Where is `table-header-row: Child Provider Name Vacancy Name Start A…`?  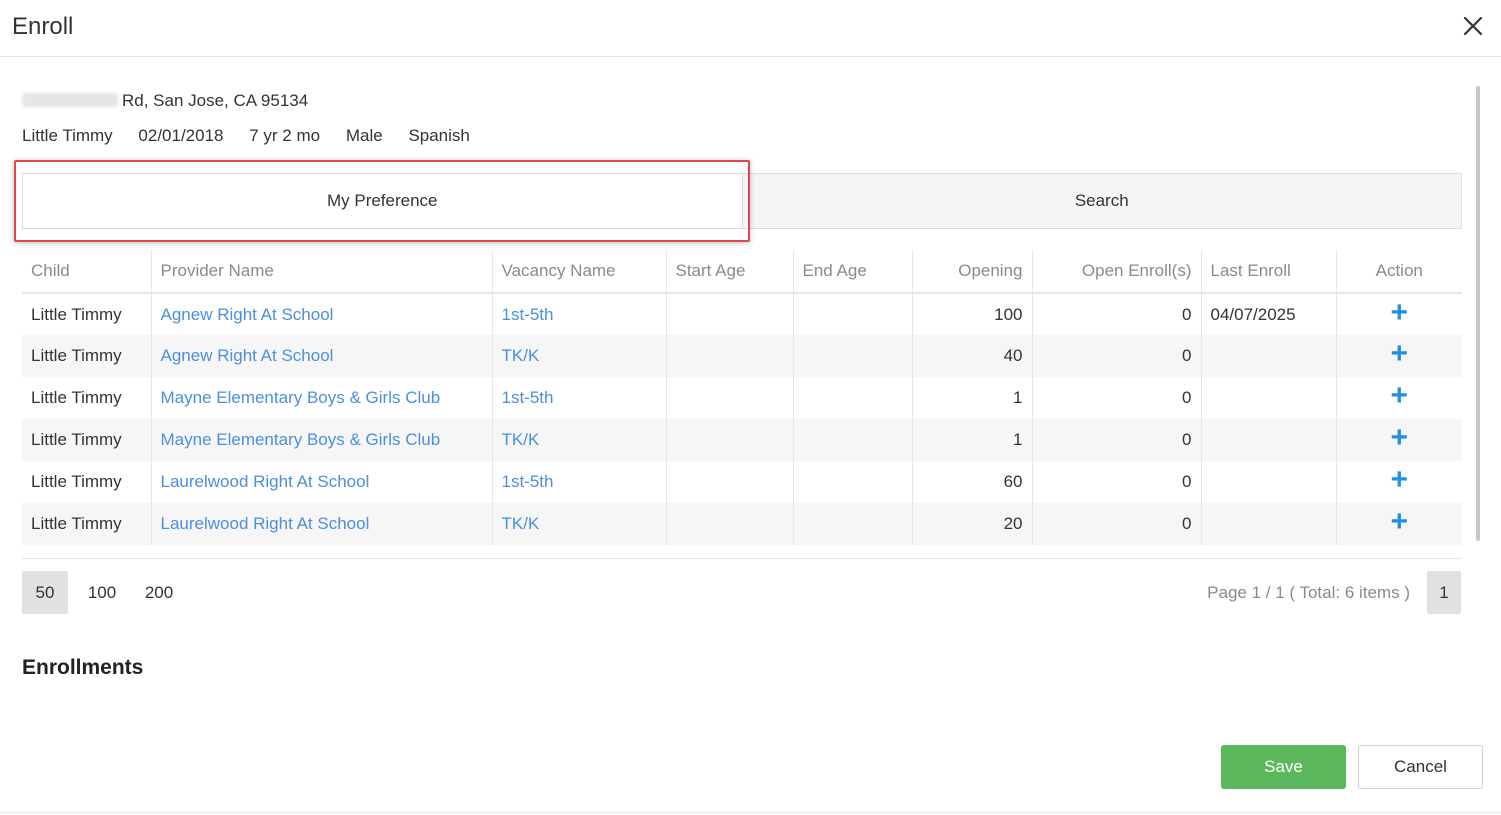
table-header-row: Child Provider Name Vacancy Name Start A… is located at coordinates (742, 272).